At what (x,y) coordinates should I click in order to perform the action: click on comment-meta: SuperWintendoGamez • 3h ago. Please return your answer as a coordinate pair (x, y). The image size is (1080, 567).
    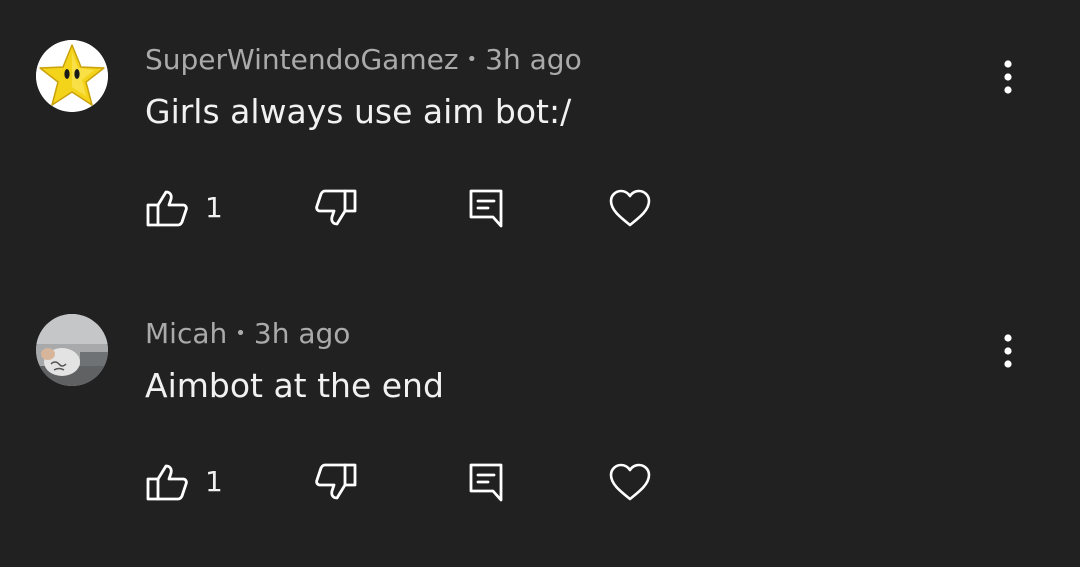
    Looking at the image, I should click on (363, 60).